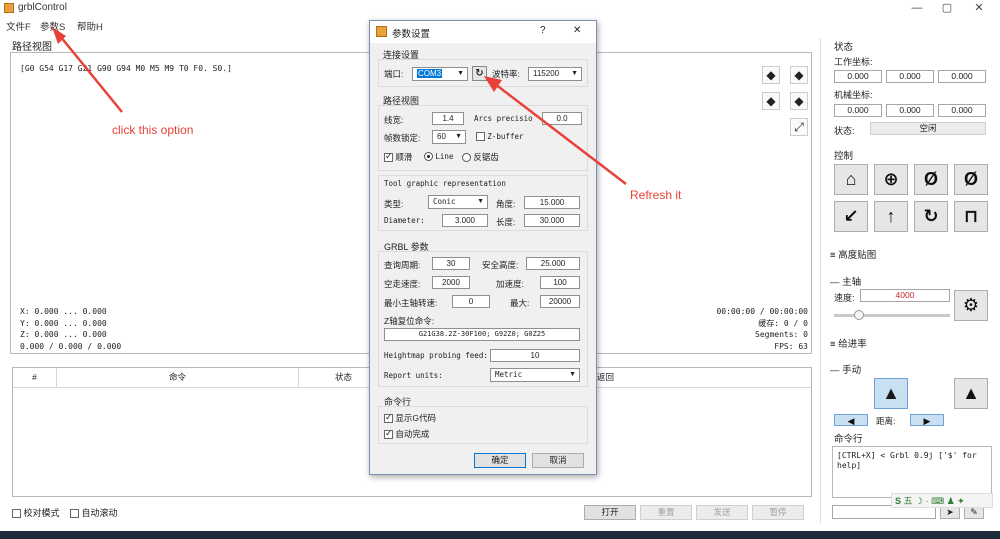 The height and width of the screenshot is (539, 1000). I want to click on annotation-click-option: click this option, so click(153, 130).